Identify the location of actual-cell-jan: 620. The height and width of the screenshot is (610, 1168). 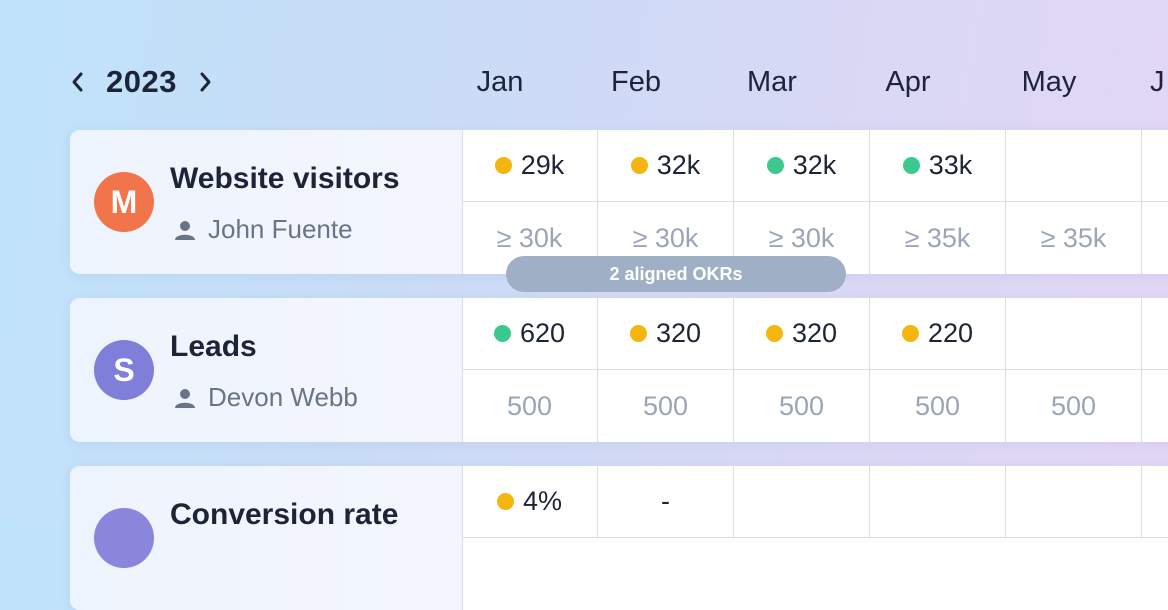
(530, 334).